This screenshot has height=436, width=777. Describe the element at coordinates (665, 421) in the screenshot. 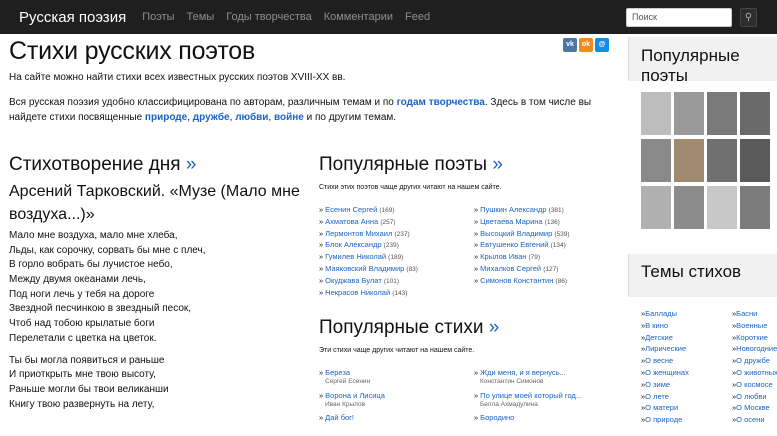

I see `list-item: »О природе` at that location.